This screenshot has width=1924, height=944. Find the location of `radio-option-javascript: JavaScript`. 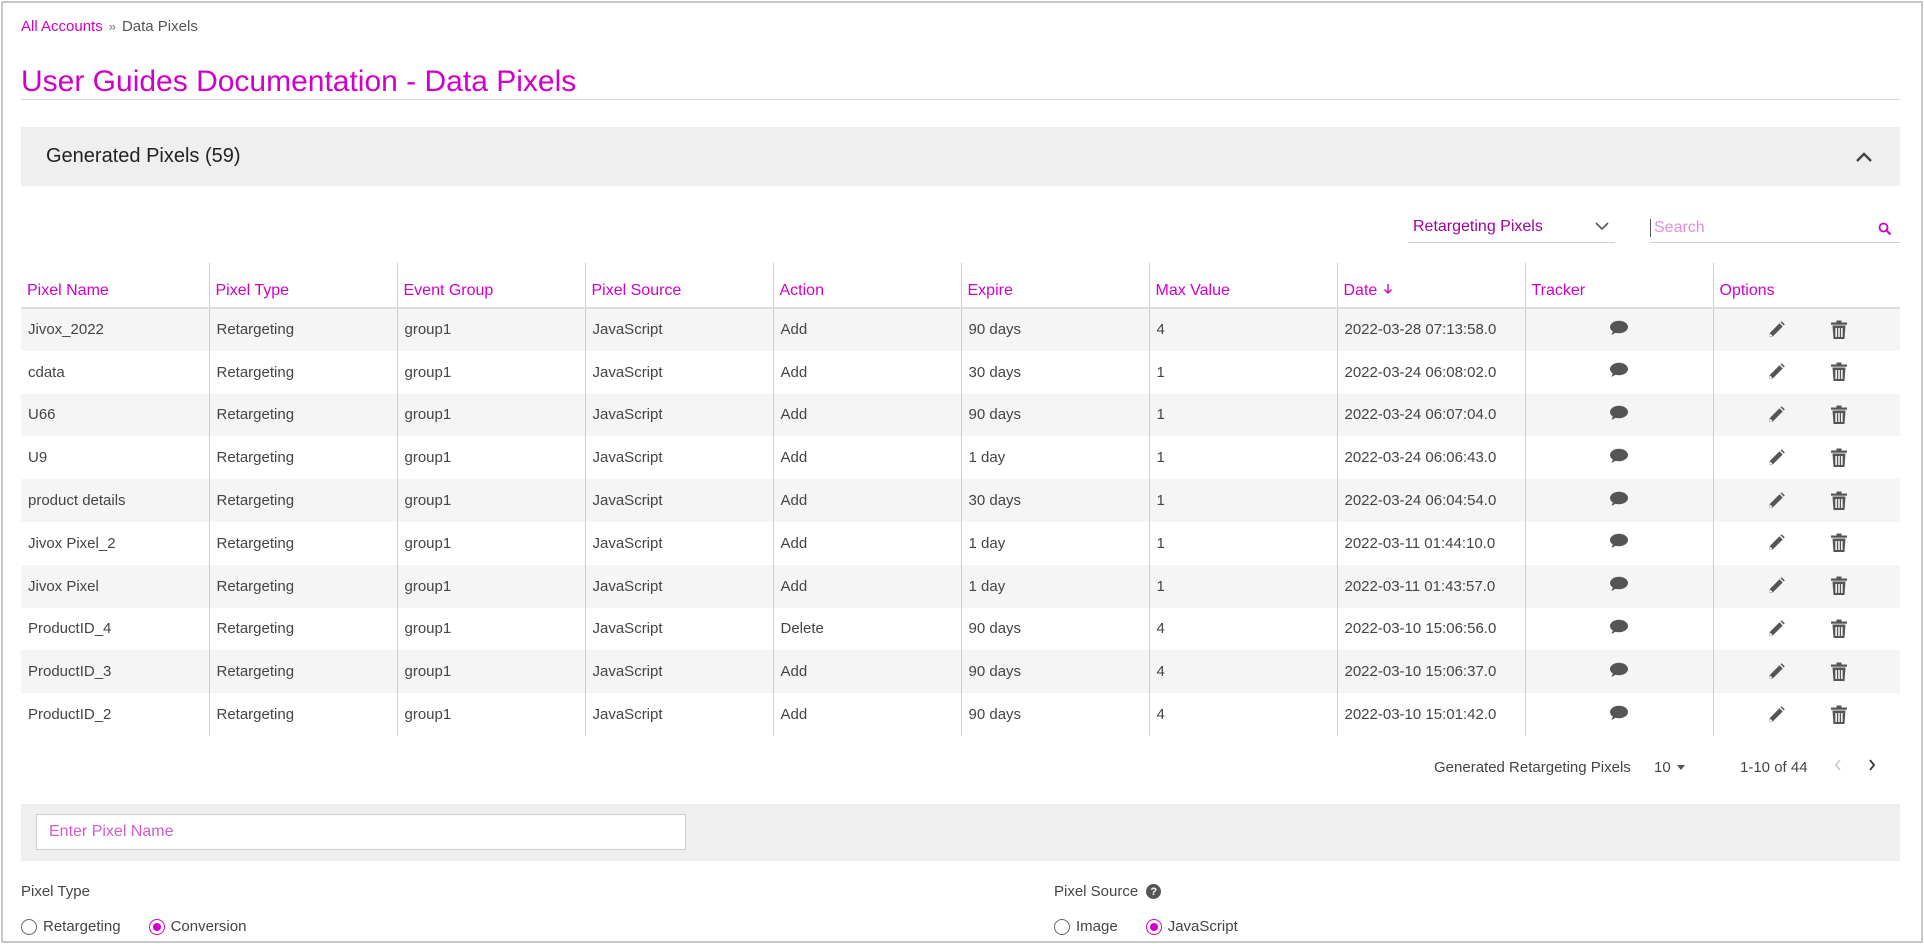

radio-option-javascript: JavaScript is located at coordinates (1191, 926).